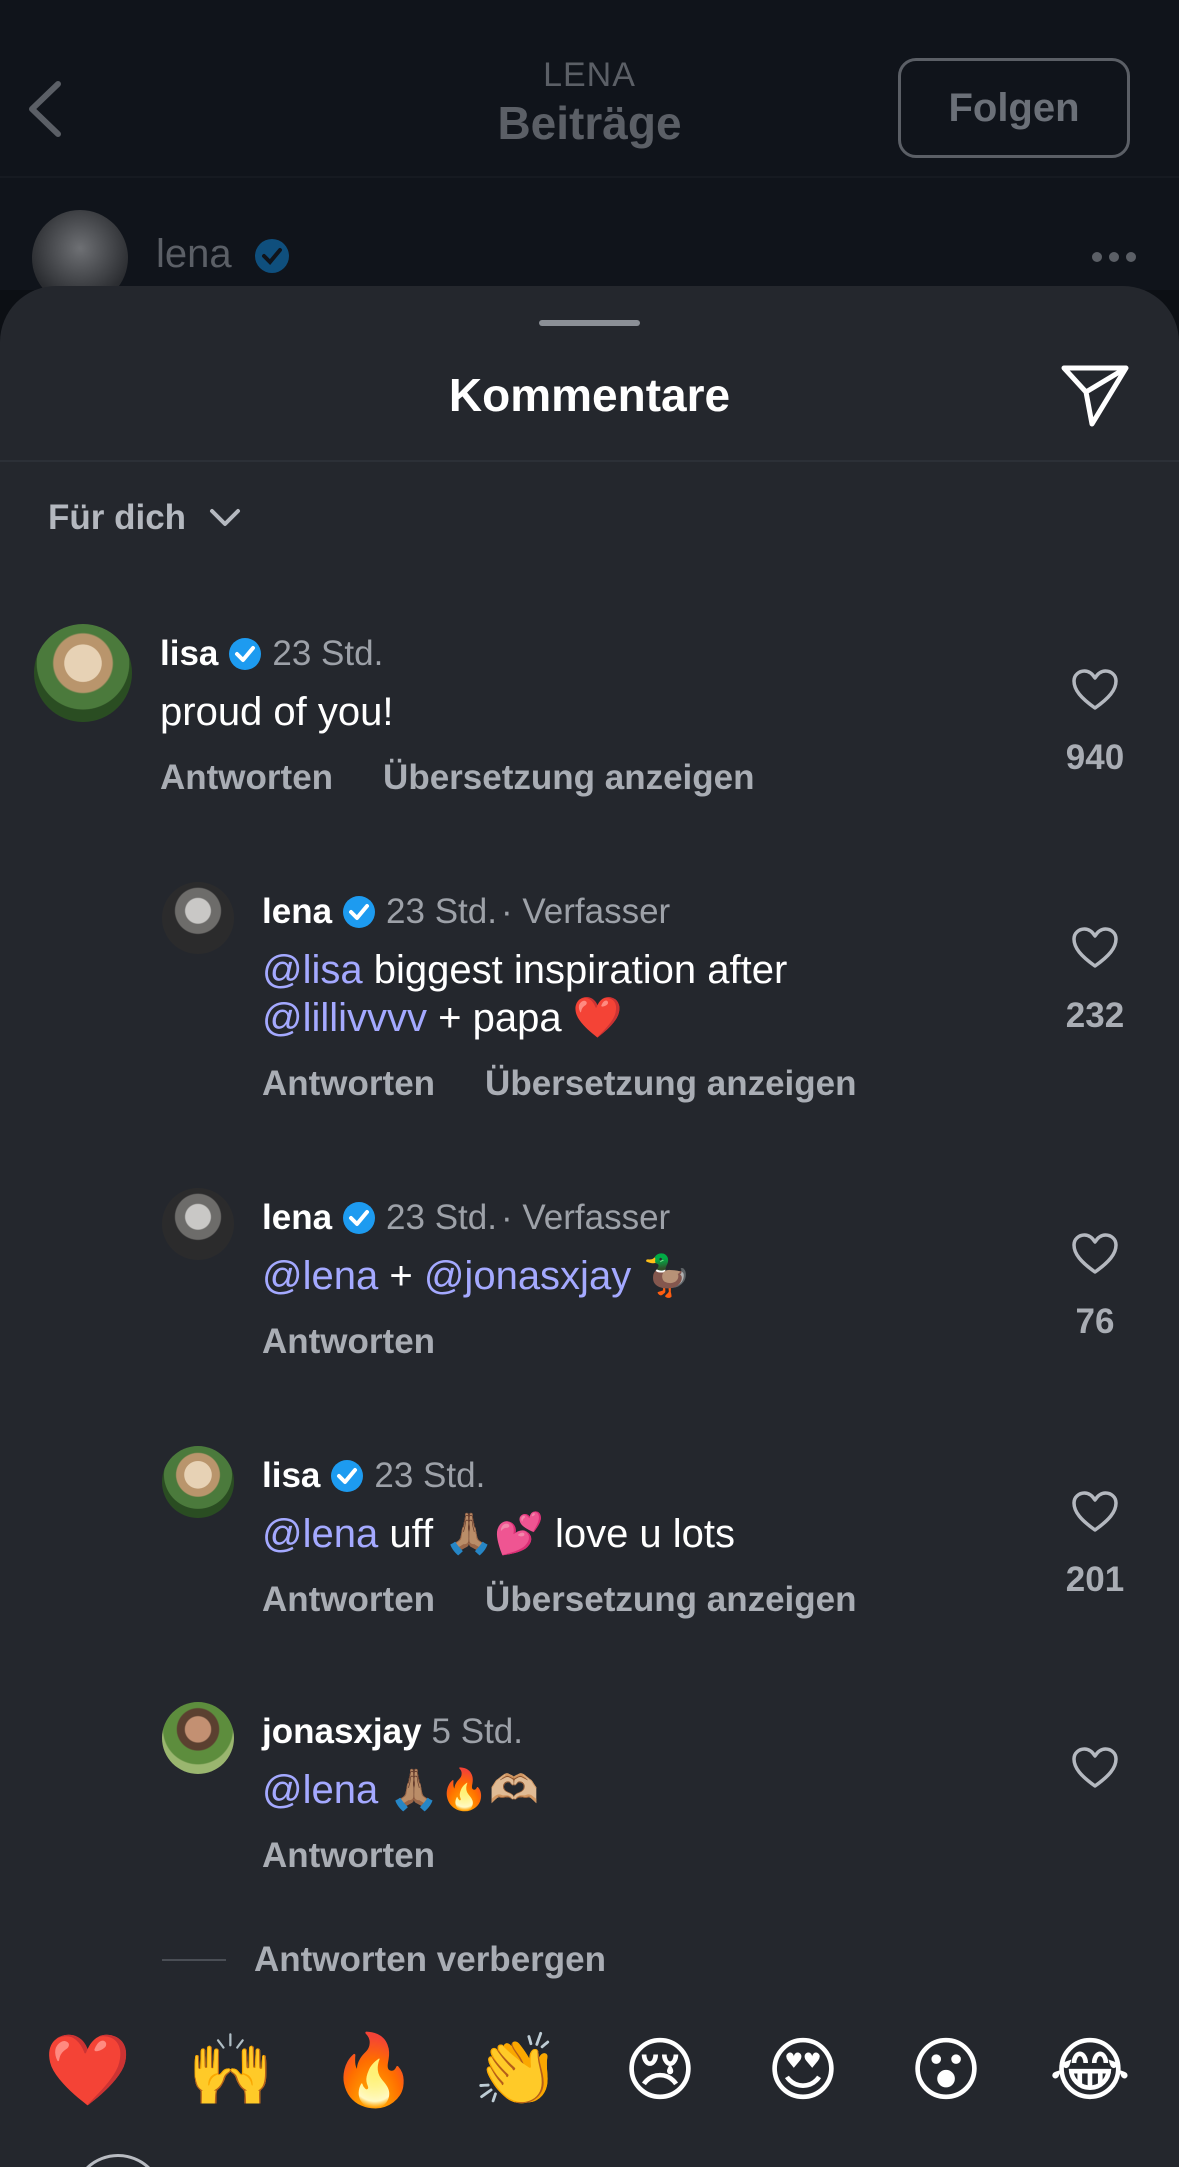  I want to click on share-send-icon, so click(1095, 395).